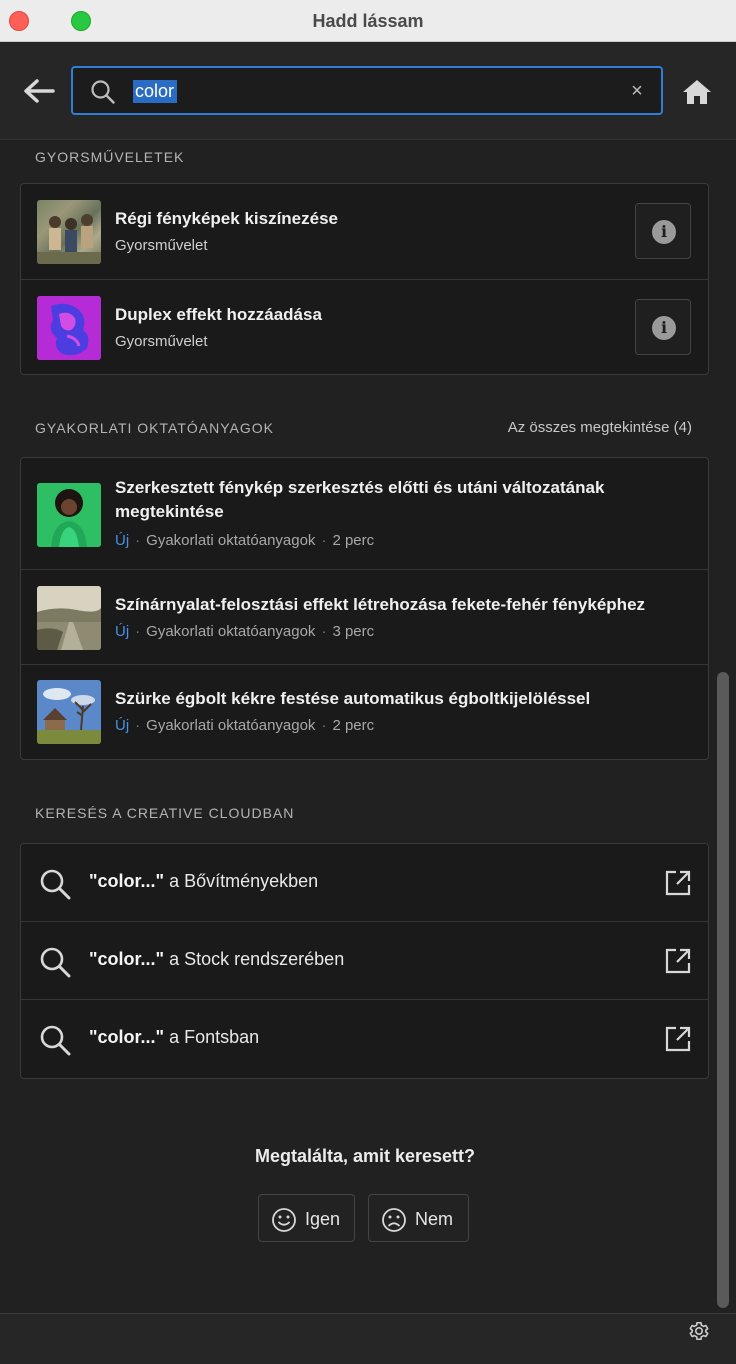  I want to click on search-stock-item: "color..." a Stock rendszerében, so click(364, 961).